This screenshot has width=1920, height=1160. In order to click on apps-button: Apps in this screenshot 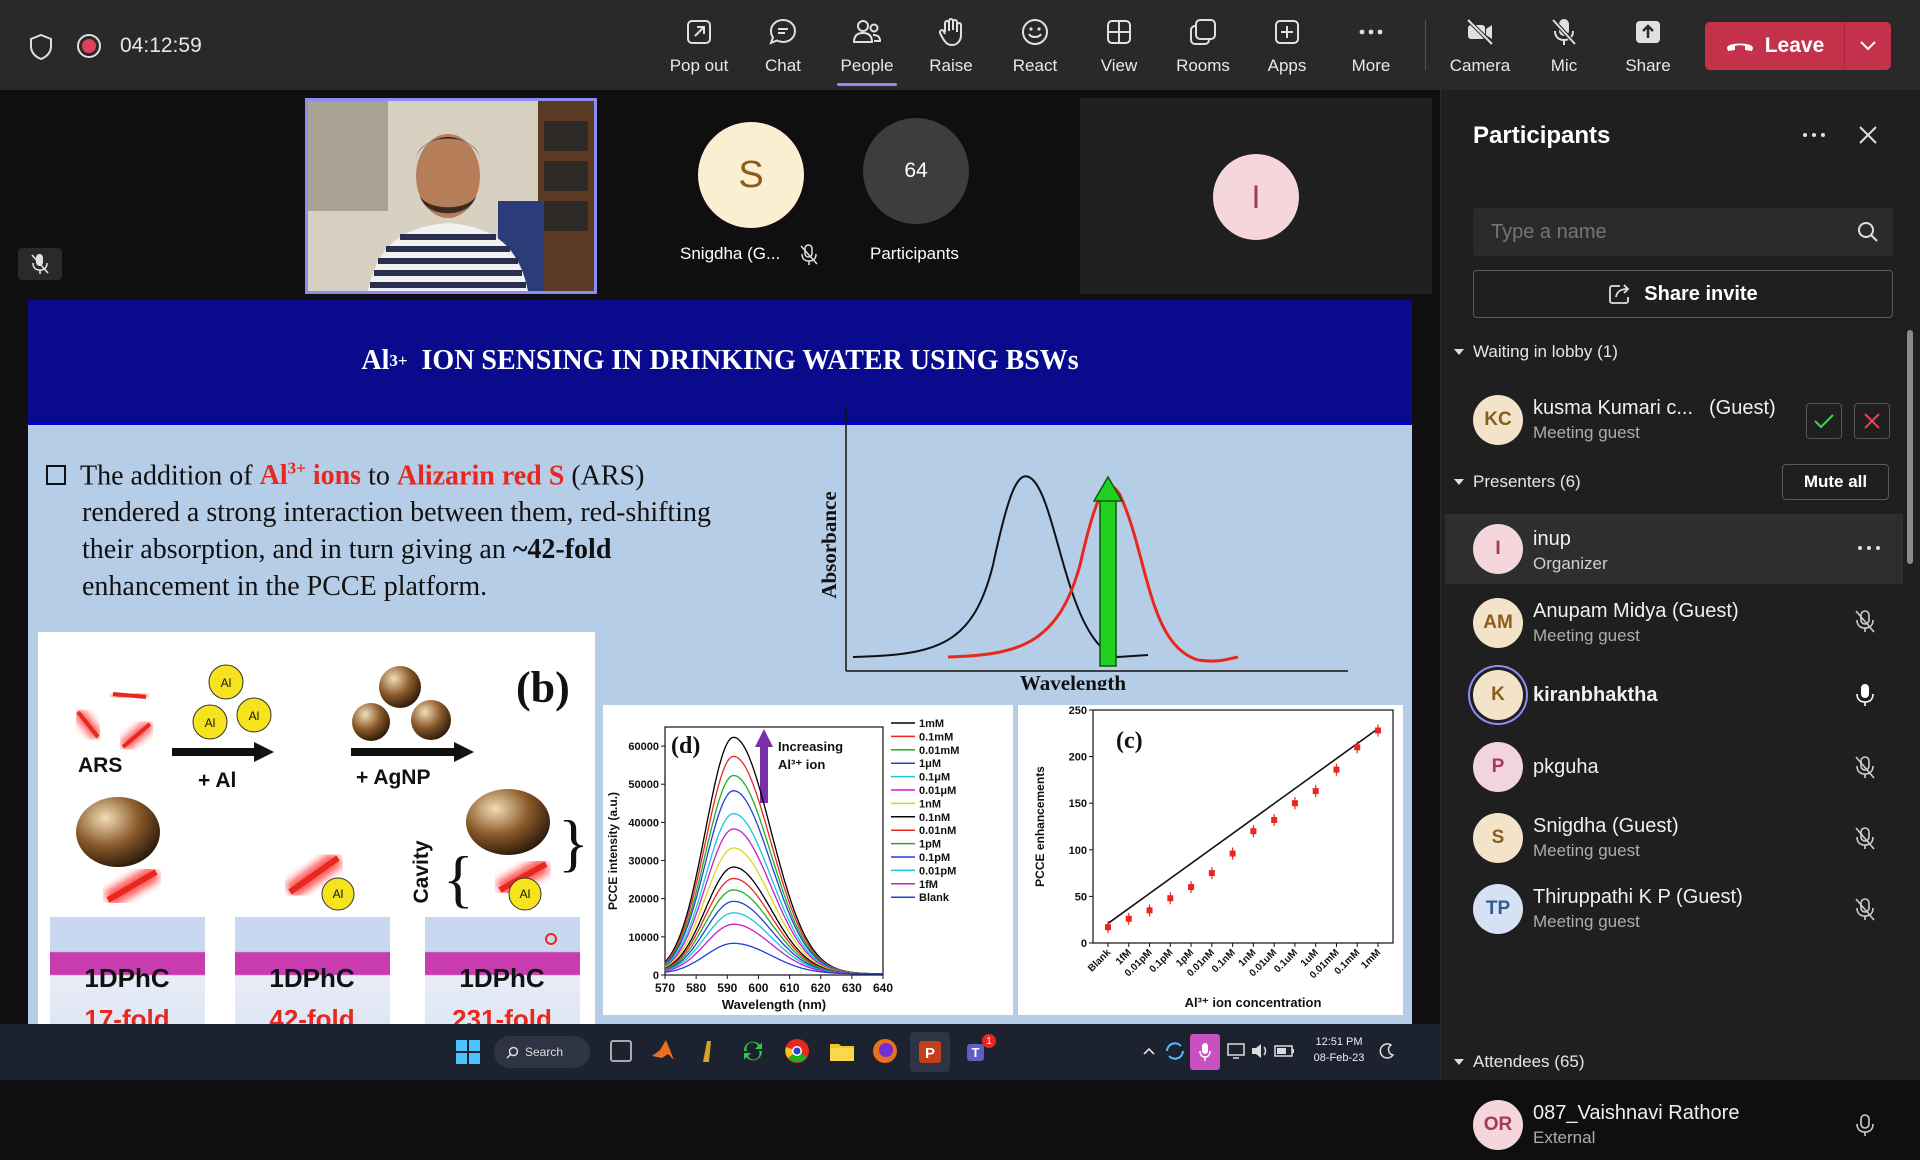, I will do `click(1287, 46)`.